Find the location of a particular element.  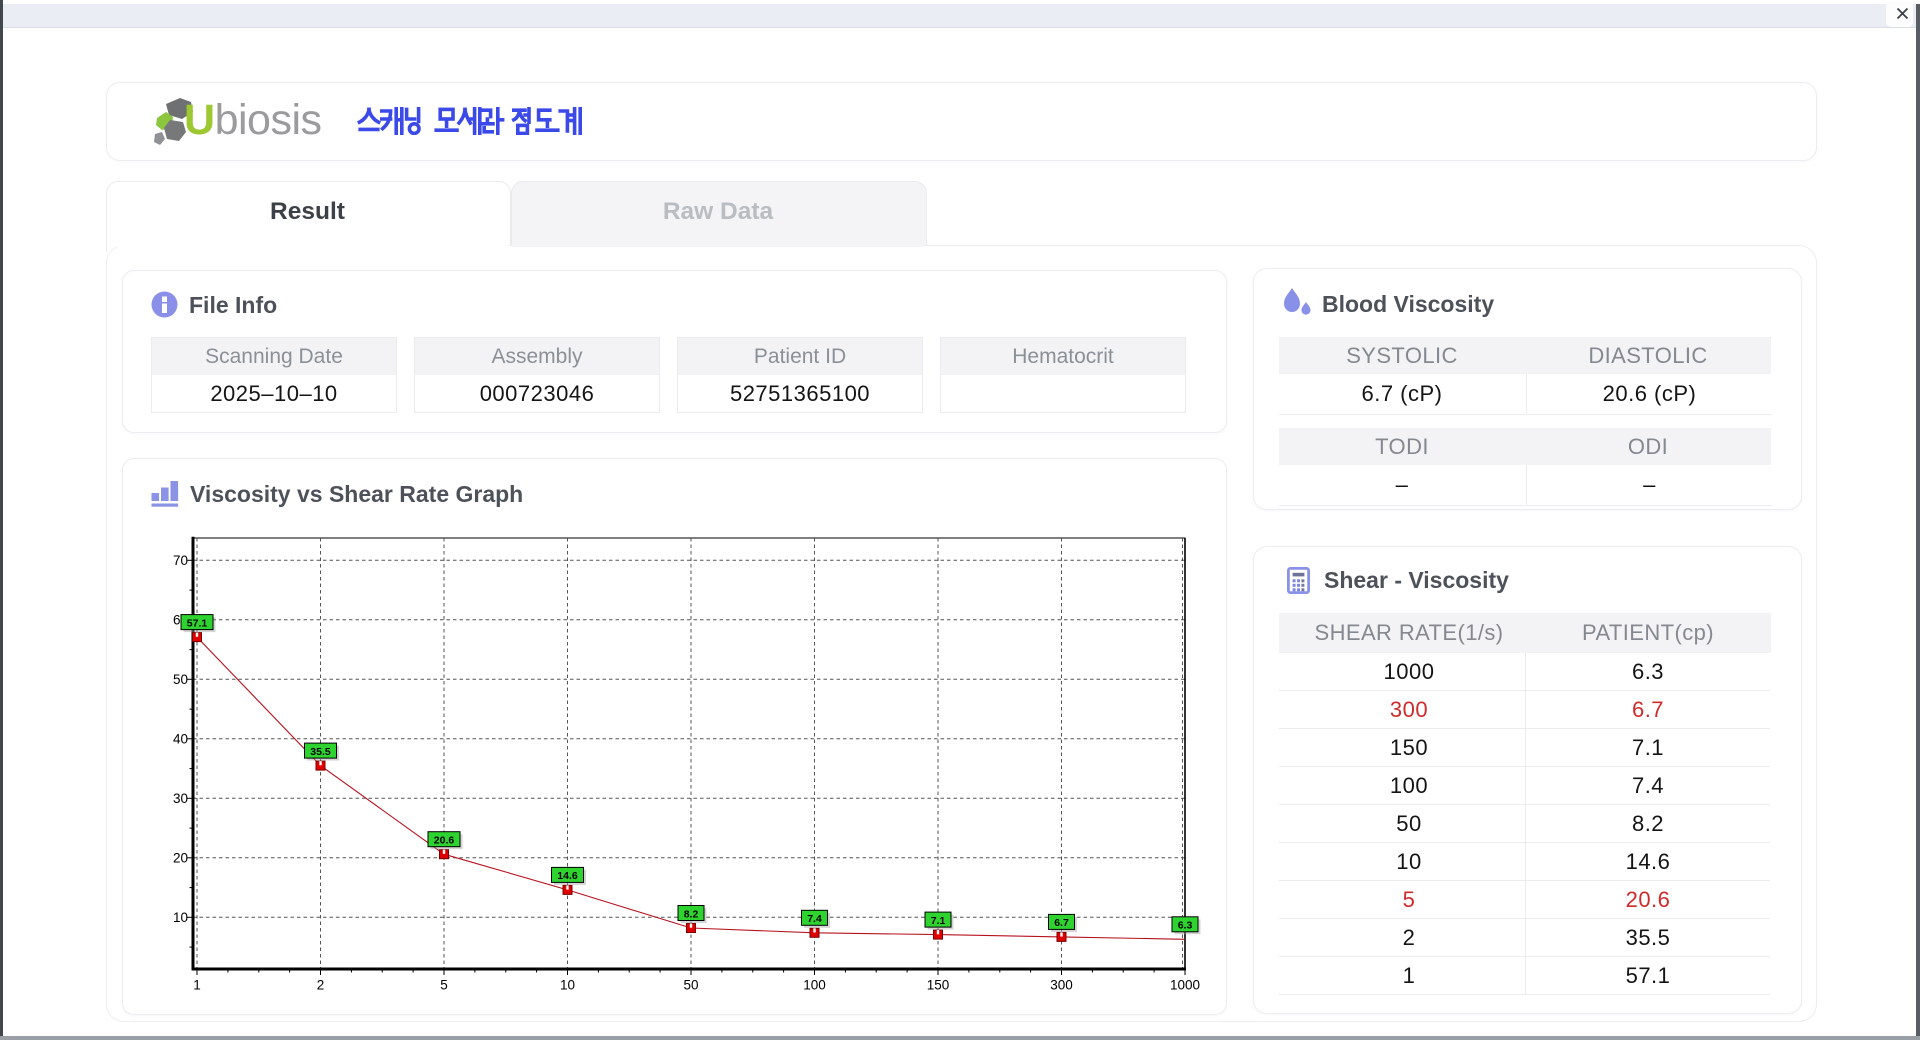

svg-text: 300 is located at coordinates (1061, 985).